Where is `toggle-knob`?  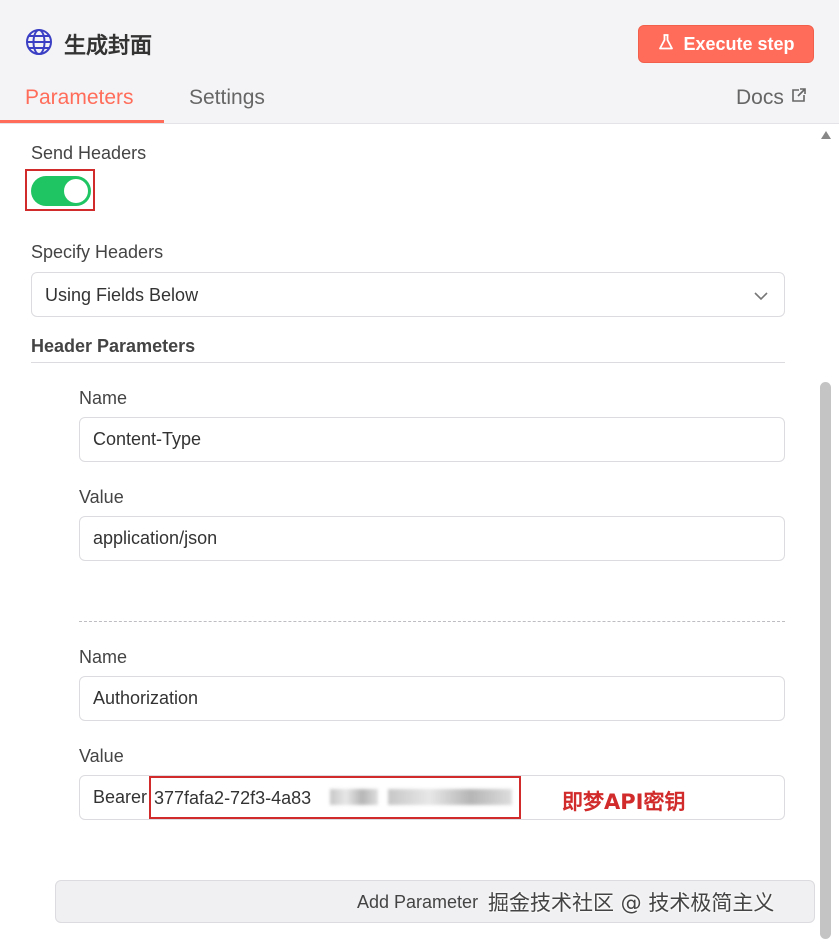
toggle-knob is located at coordinates (76, 191).